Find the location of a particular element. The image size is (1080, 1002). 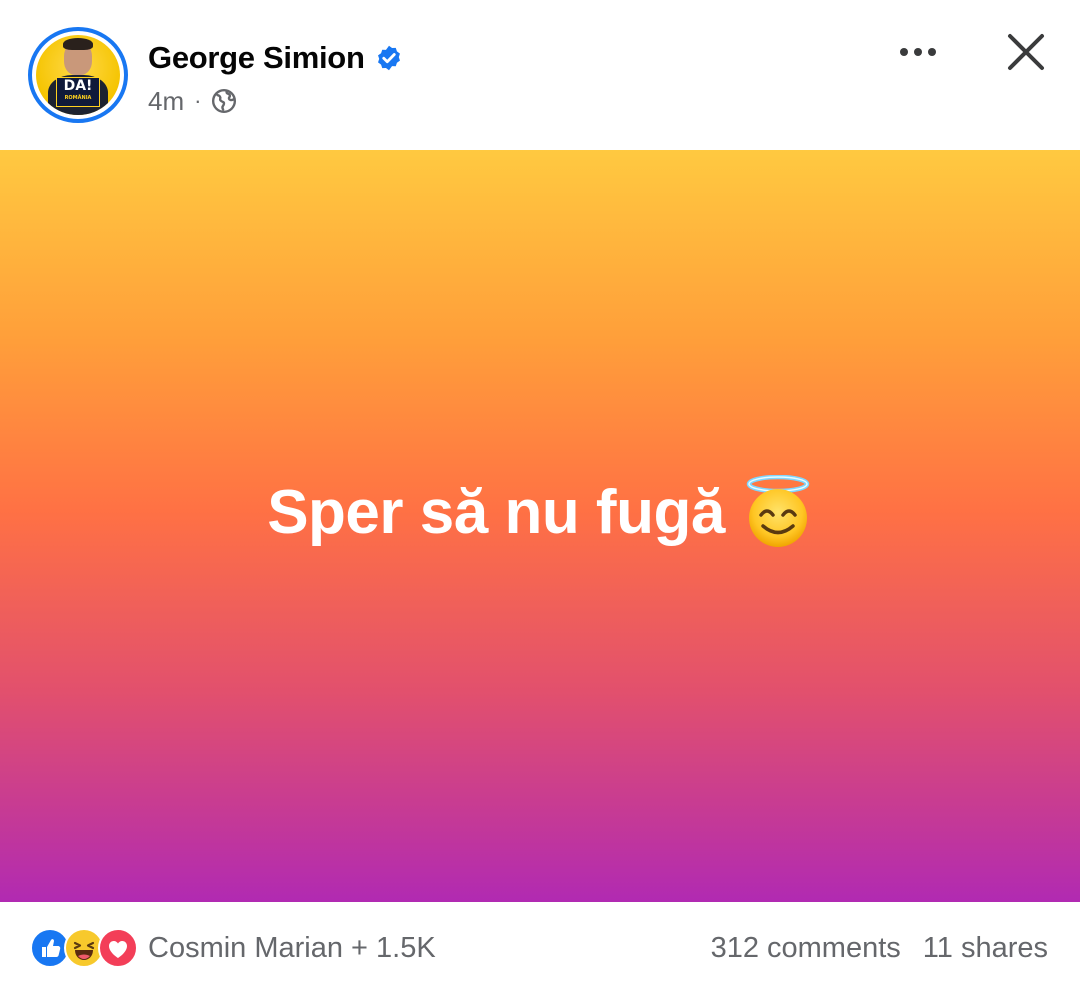

post-content: Sper să nu fugă is located at coordinates (540, 511).